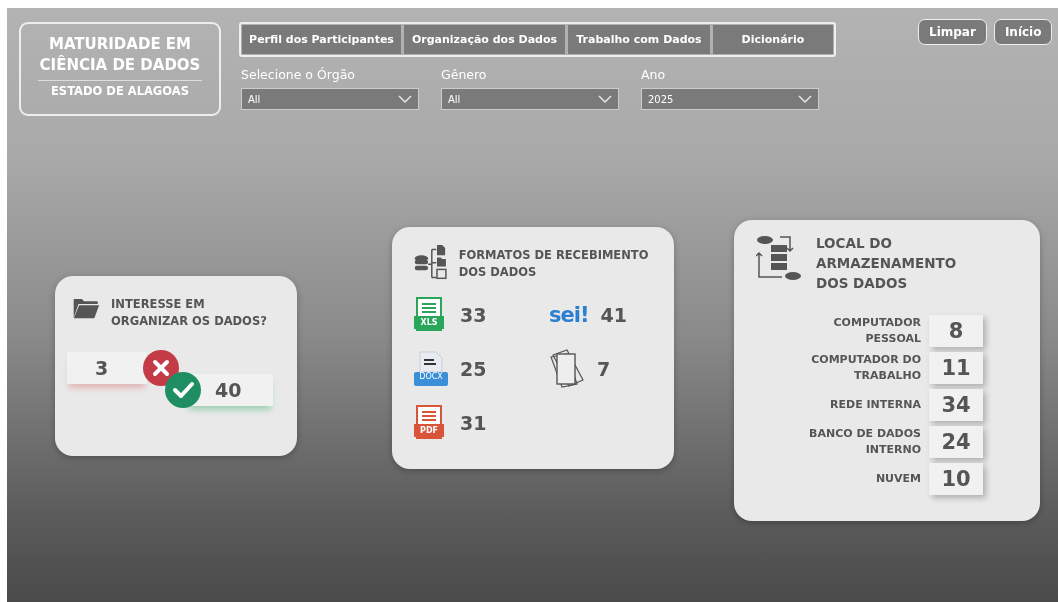 The height and width of the screenshot is (602, 1058). Describe the element at coordinates (613, 315) in the screenshot. I see `format-count: 41` at that location.